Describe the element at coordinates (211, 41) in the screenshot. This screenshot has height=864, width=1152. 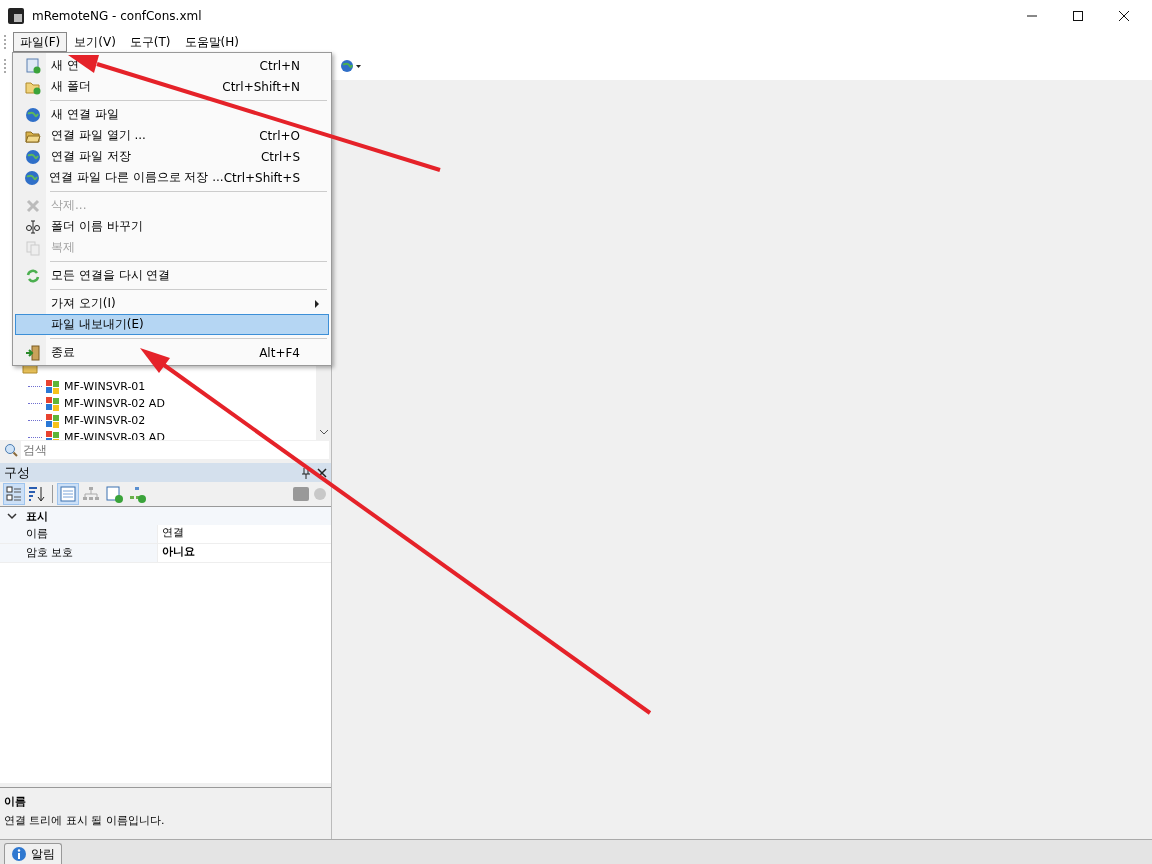
I see `menu-item: 도움말(H)` at that location.